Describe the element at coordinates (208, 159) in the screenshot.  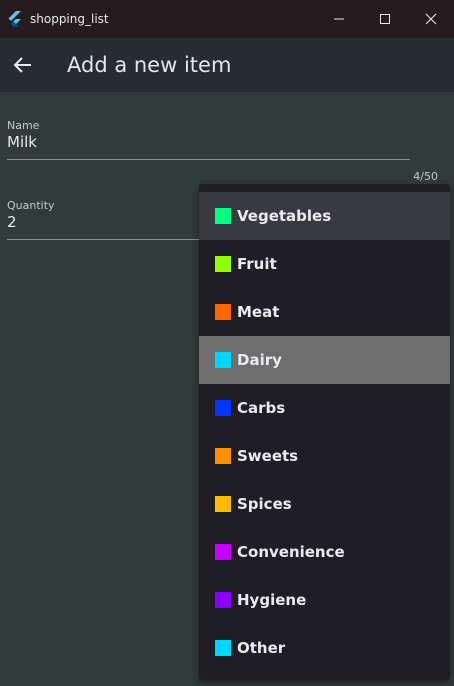
I see `name-field-underline` at that location.